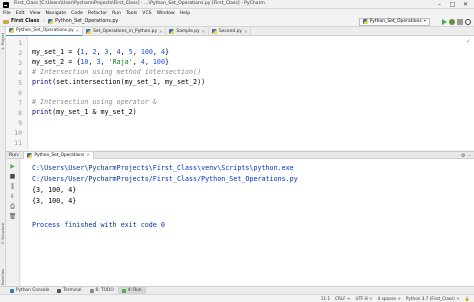  Describe the element at coordinates (20, 53) in the screenshot. I see `line-number: 2` at that location.